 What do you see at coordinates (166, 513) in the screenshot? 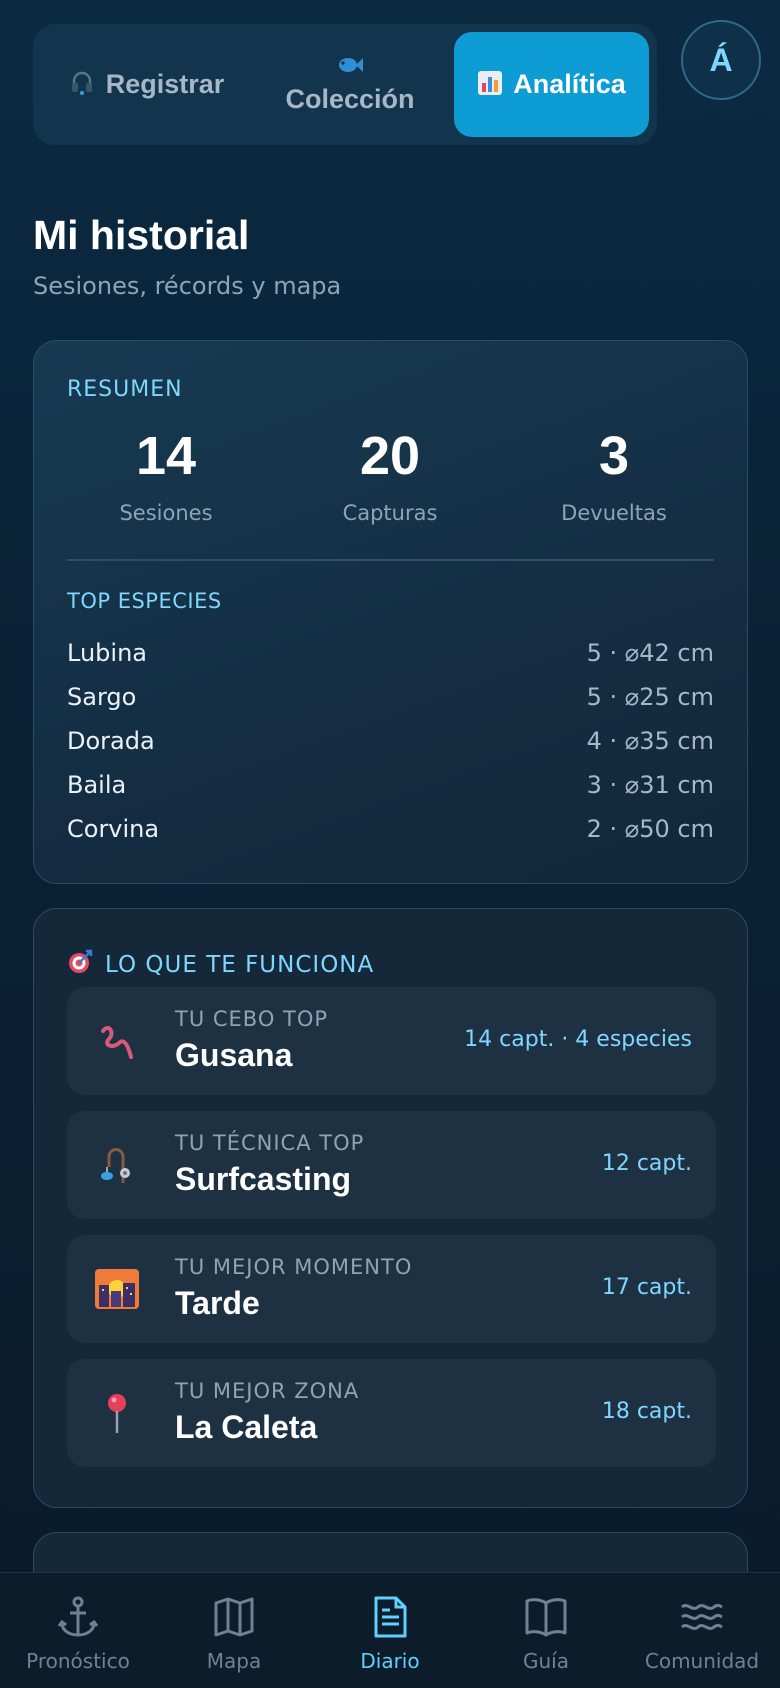
I see `stat-label: Sesiones` at bounding box center [166, 513].